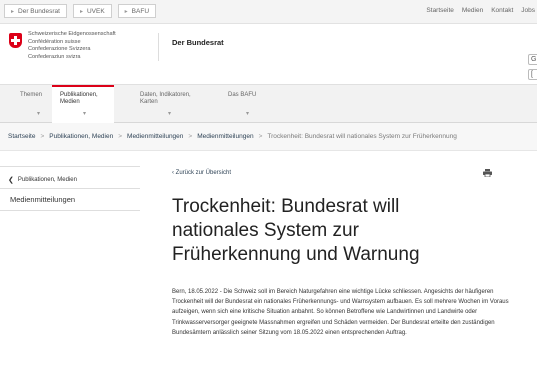 Image resolution: width=537 pixels, height=390 pixels. Describe the element at coordinates (81, 136) in the screenshot. I see `breadcrumb-item-publikationen: Publikationen, Medien` at that location.